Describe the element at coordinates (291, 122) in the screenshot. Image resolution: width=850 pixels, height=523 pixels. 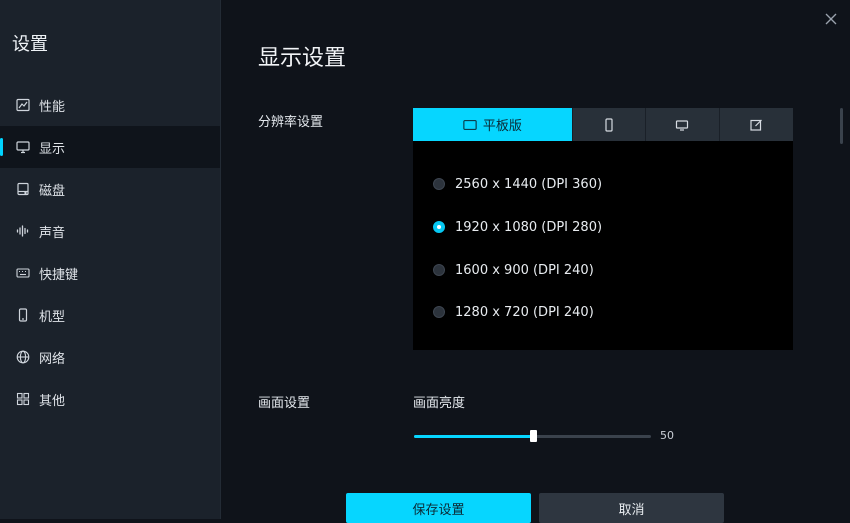
I see `resolution-section-label: 分辨率设置` at that location.